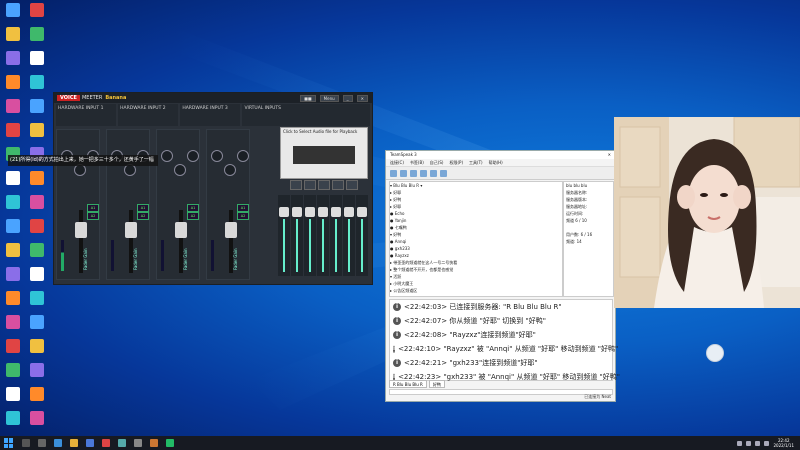  Describe the element at coordinates (476, 234) in the screenshot. I see `channel-tree-item: ▾ 好鸭` at that location.